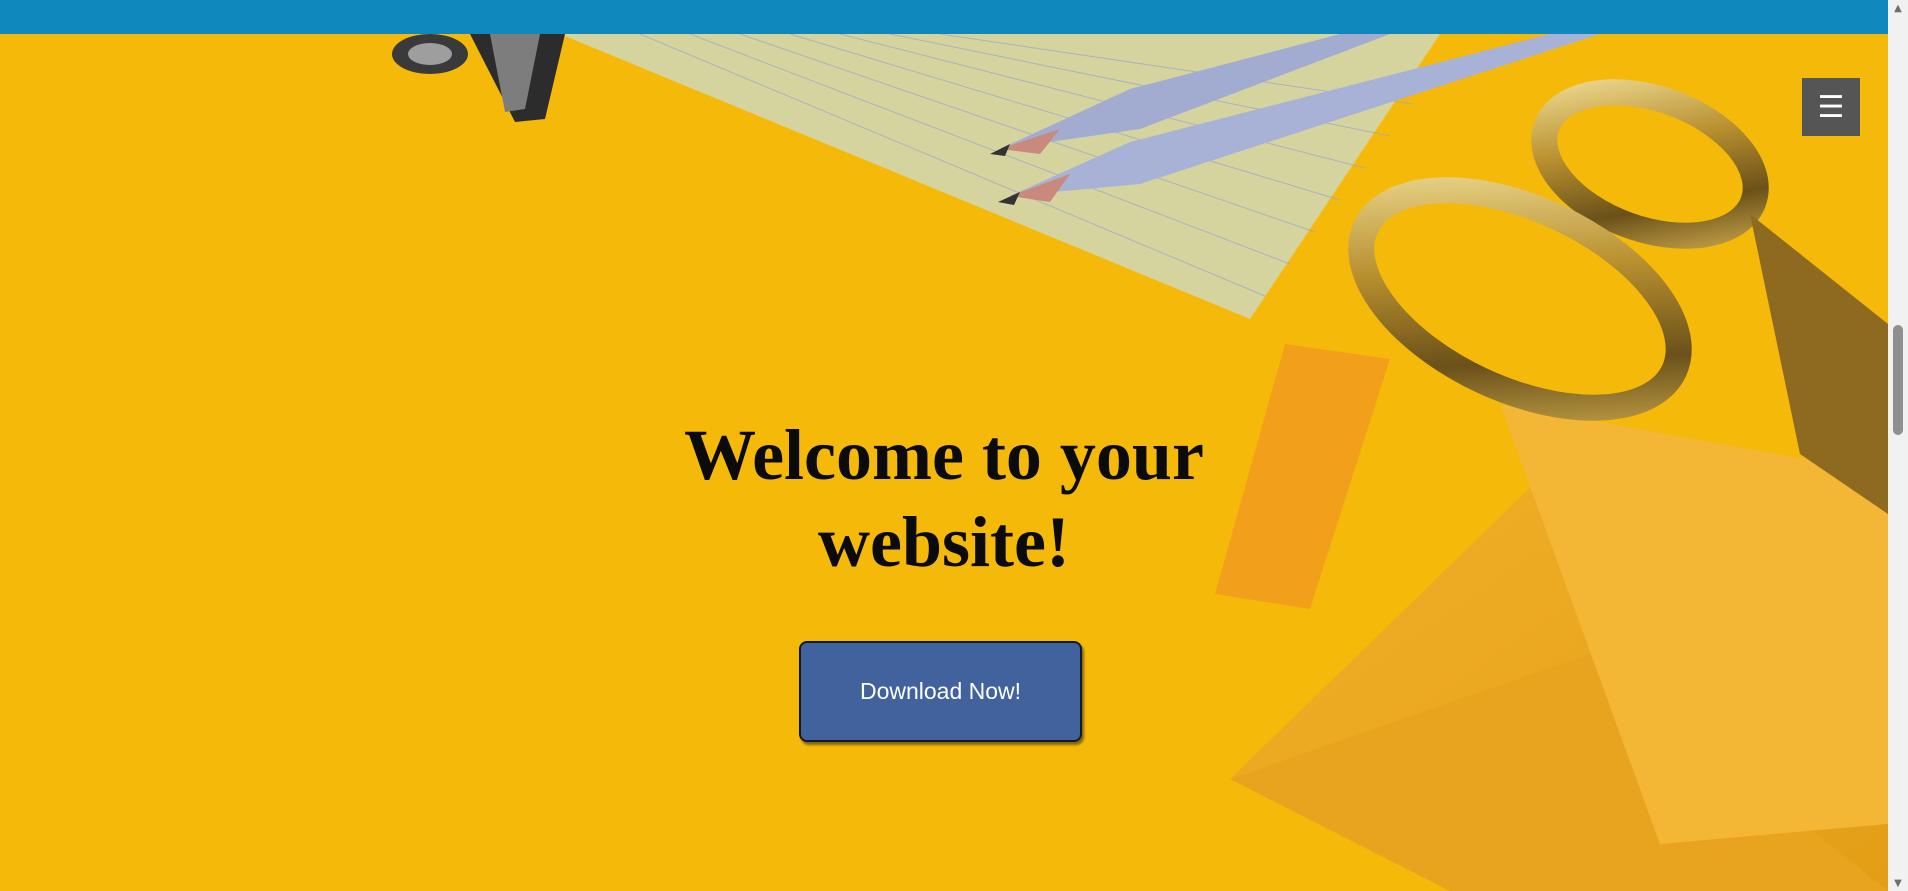 The image size is (1908, 891). What do you see at coordinates (1000, 176) in the screenshot?
I see `notepad-shape` at bounding box center [1000, 176].